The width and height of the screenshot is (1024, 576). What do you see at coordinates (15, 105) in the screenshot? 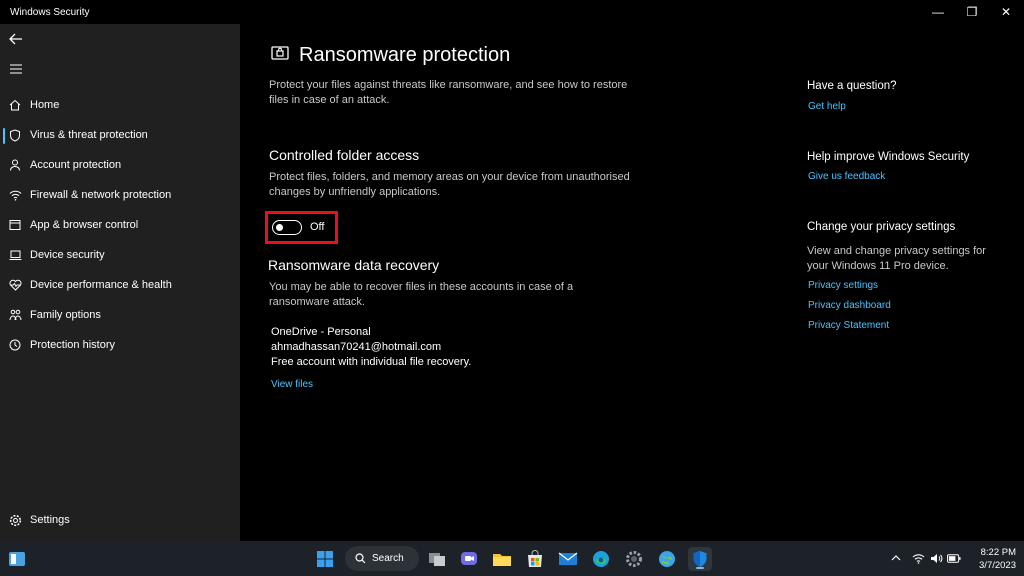
I see `home-icon` at bounding box center [15, 105].